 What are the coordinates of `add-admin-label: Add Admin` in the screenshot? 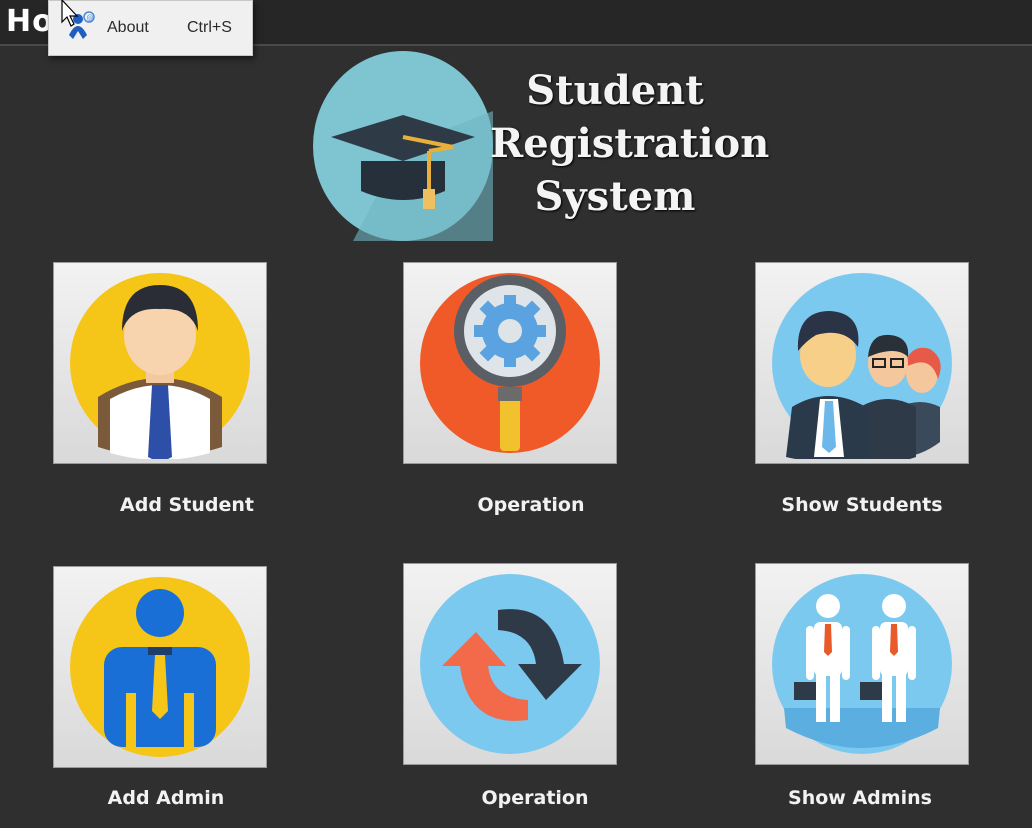 It's located at (166, 798).